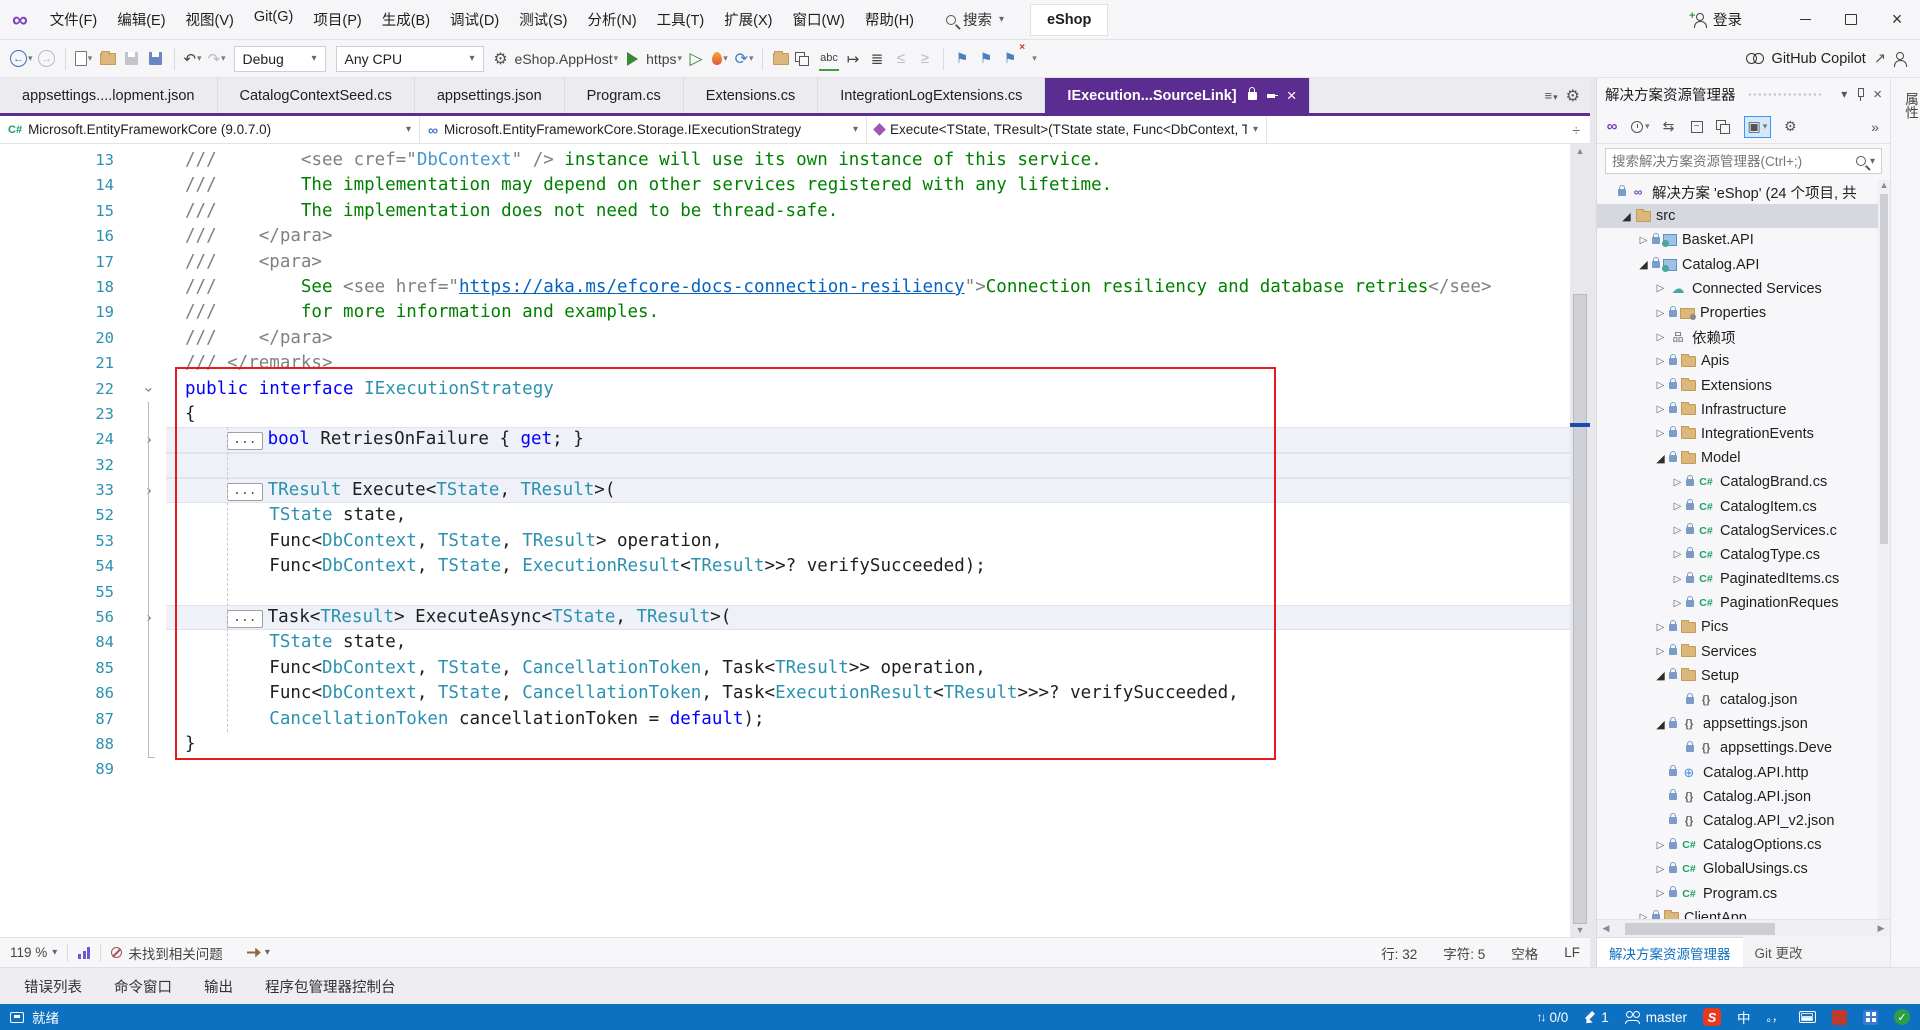 This screenshot has width=1920, height=1030. Describe the element at coordinates (868, 465) in the screenshot. I see `code-text` at that location.